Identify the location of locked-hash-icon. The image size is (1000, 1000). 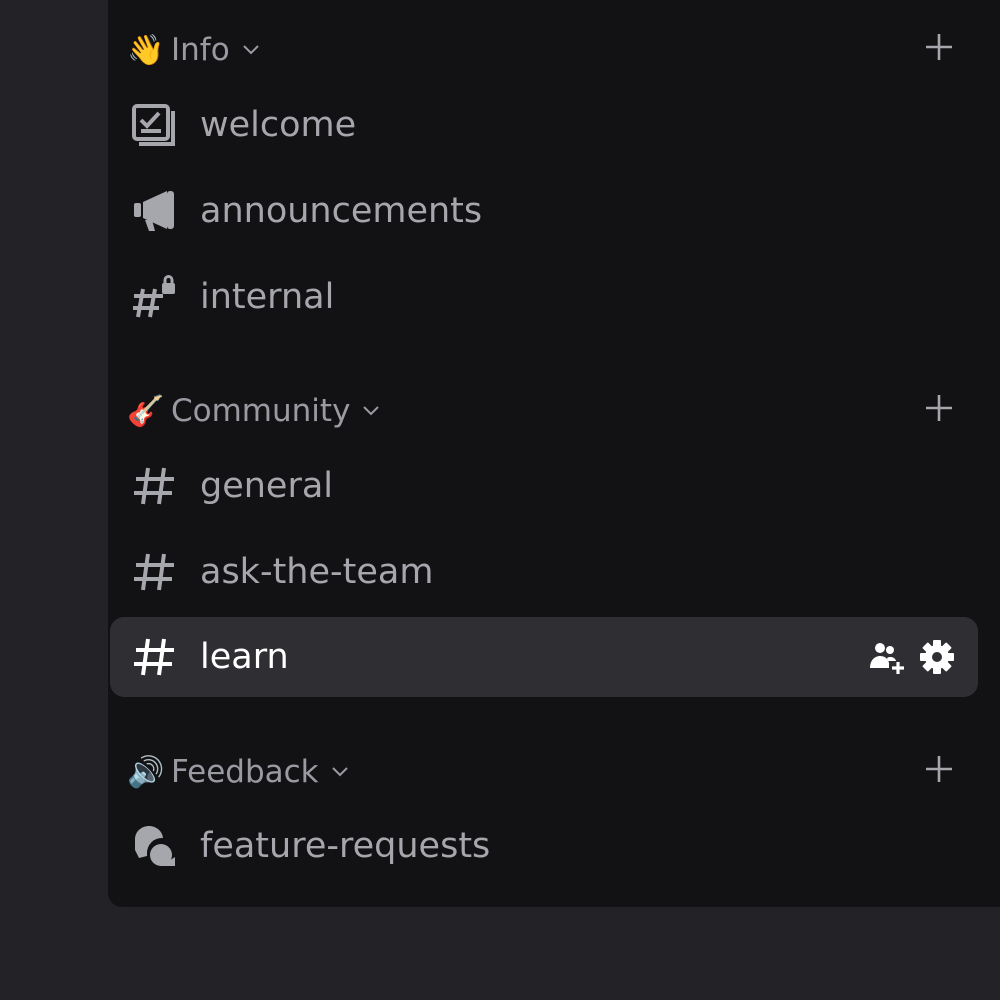
(154, 297).